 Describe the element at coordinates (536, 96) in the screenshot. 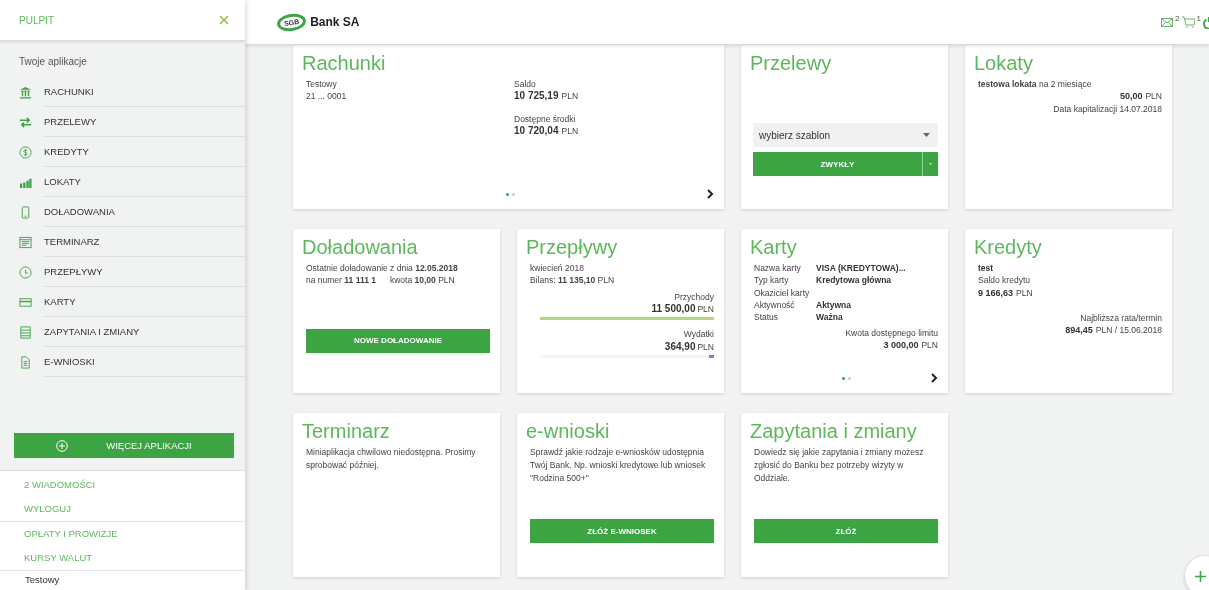

I see `balance-amount: 10 725,19` at that location.